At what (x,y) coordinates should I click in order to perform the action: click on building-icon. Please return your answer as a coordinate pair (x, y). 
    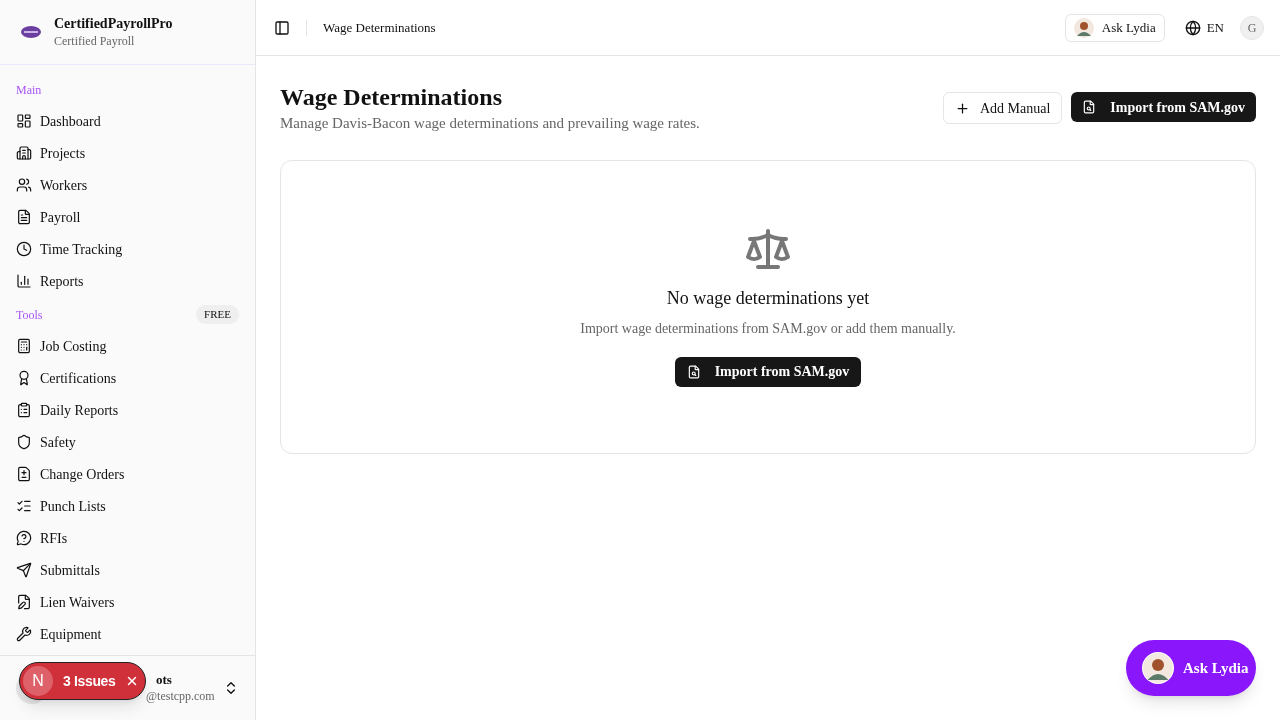
    Looking at the image, I should click on (24, 153).